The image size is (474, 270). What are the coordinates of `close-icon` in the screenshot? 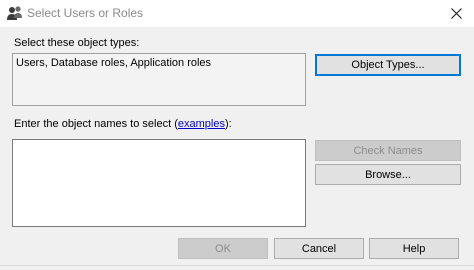 It's located at (456, 13).